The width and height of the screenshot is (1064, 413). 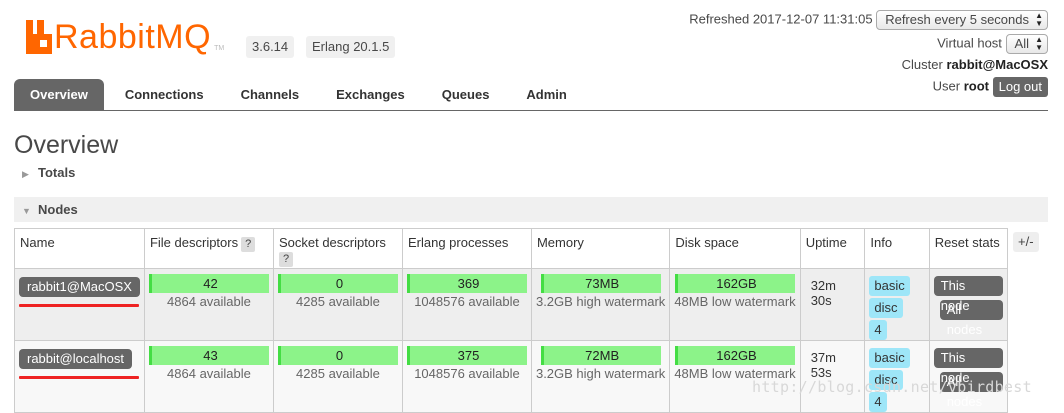 I want to click on memory-bar: 72MB, so click(x=600, y=355).